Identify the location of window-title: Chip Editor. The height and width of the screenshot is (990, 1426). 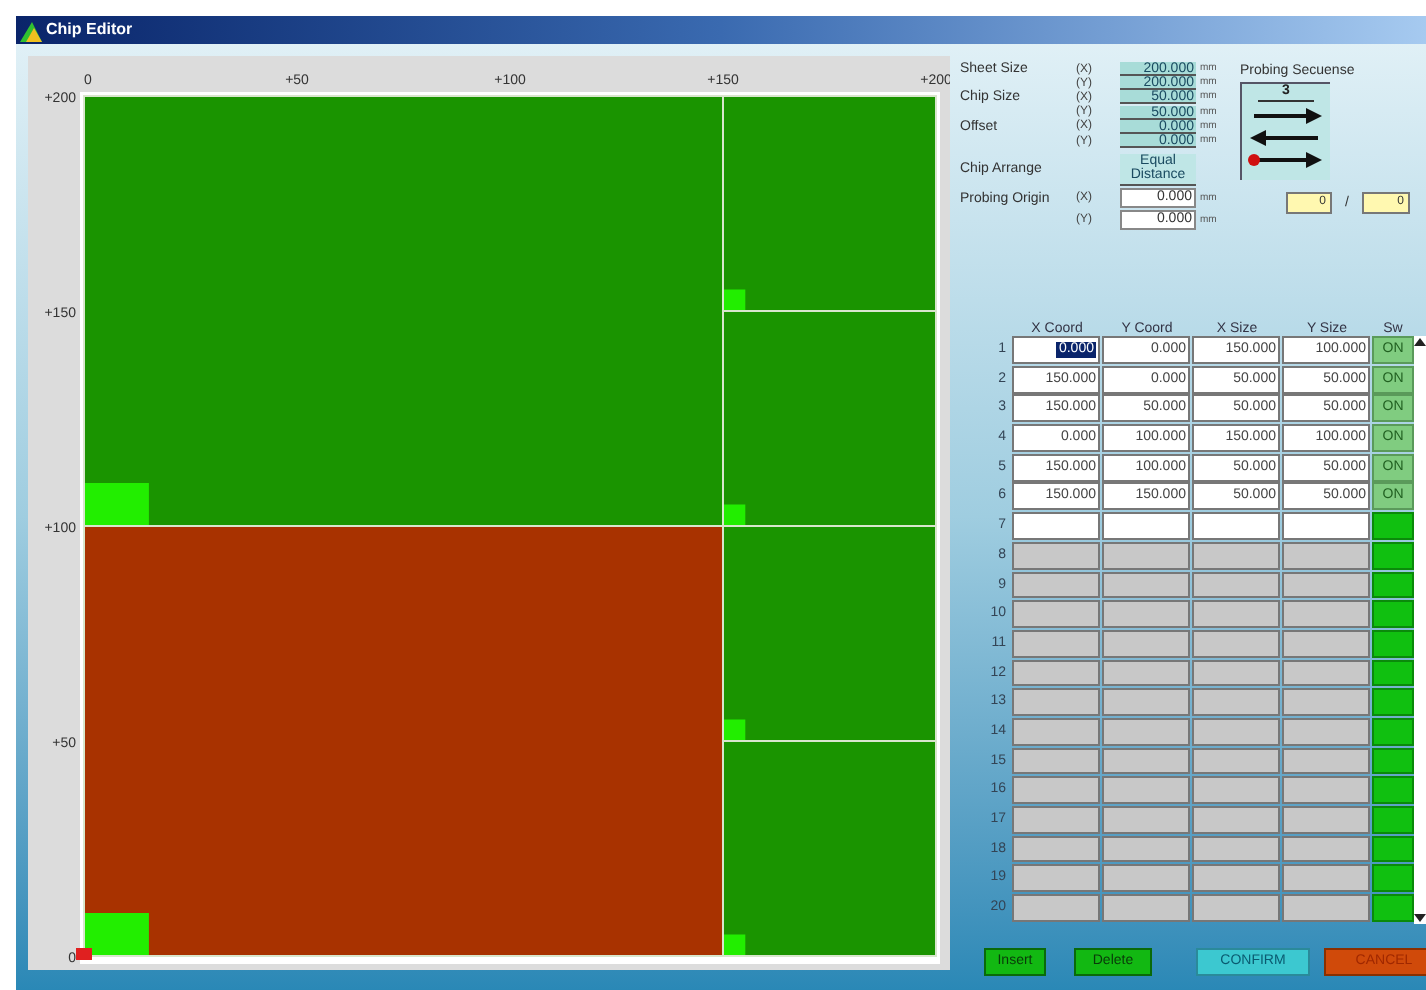
(89, 30).